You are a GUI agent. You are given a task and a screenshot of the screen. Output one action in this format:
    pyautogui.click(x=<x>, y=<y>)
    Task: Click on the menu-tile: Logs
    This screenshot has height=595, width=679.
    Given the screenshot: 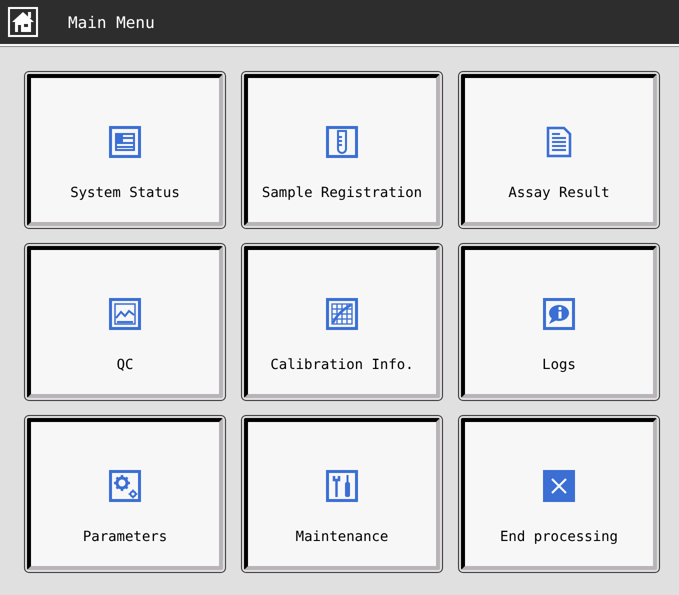 What is the action you would take?
    pyautogui.click(x=559, y=322)
    